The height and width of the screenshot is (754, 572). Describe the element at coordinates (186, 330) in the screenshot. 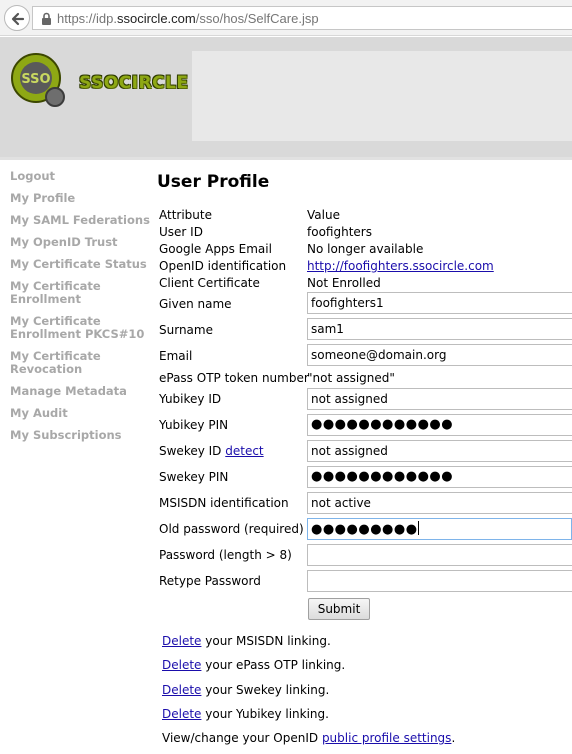

I see `surname-label: Surname` at that location.